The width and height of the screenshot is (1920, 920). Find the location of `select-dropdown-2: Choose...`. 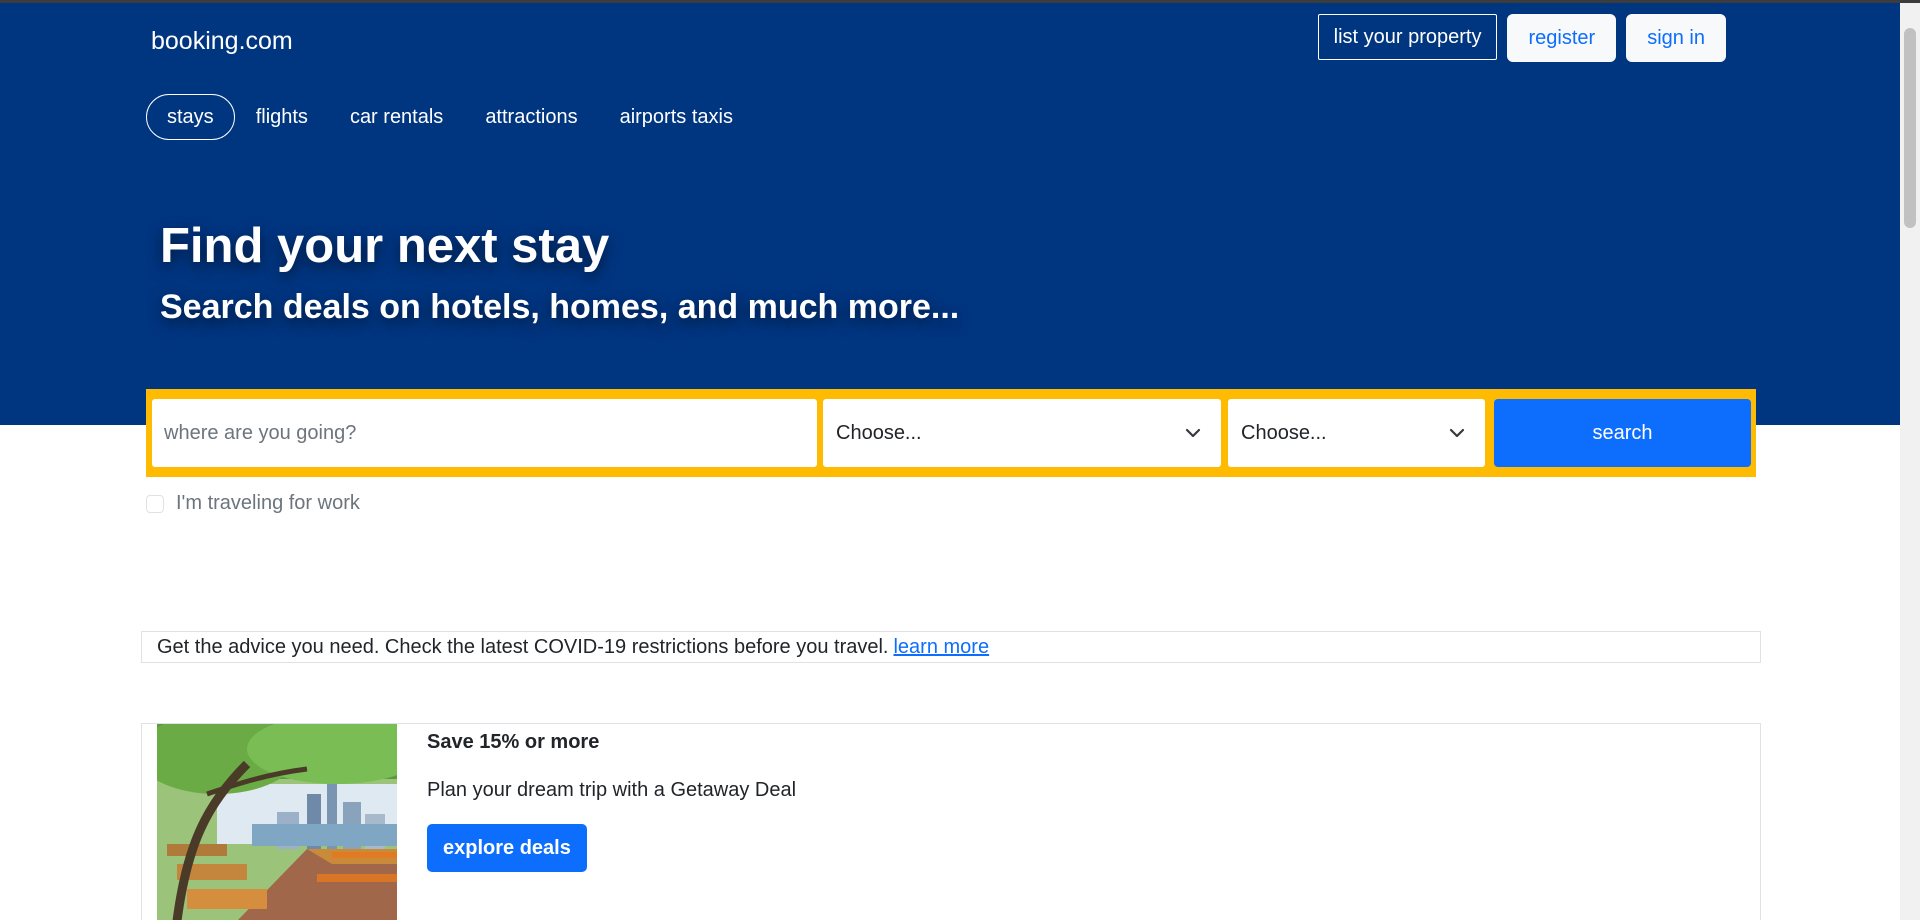

select-dropdown-2: Choose... is located at coordinates (1356, 433).